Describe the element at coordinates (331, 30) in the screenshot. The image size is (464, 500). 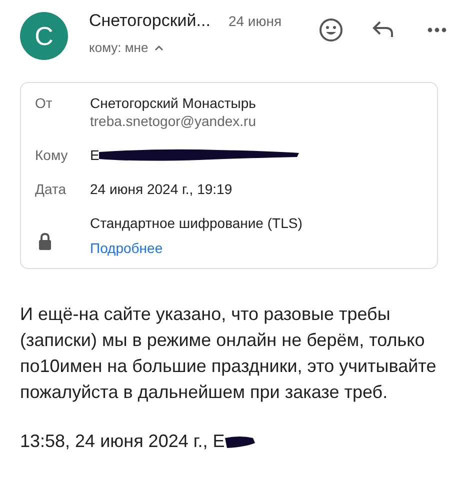
I see `emoji-icon` at that location.